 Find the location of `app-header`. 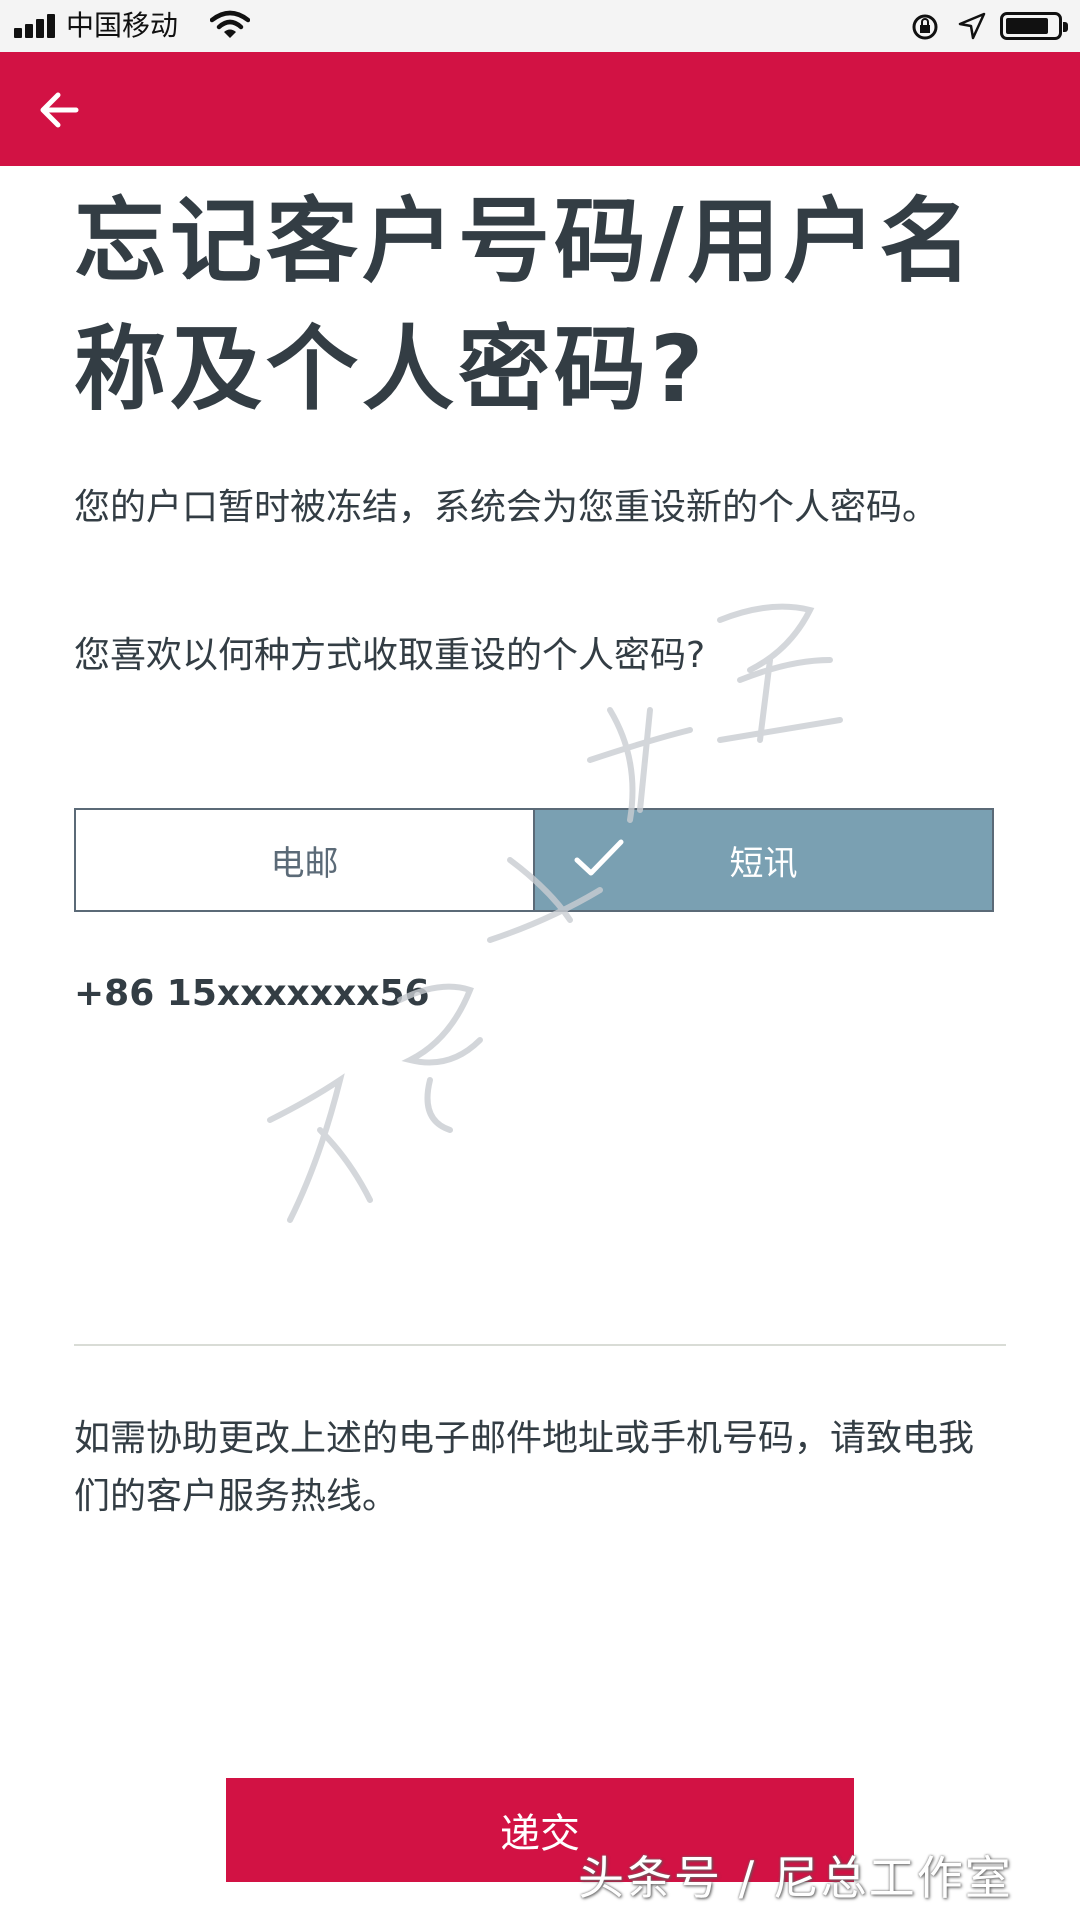

app-header is located at coordinates (540, 109).